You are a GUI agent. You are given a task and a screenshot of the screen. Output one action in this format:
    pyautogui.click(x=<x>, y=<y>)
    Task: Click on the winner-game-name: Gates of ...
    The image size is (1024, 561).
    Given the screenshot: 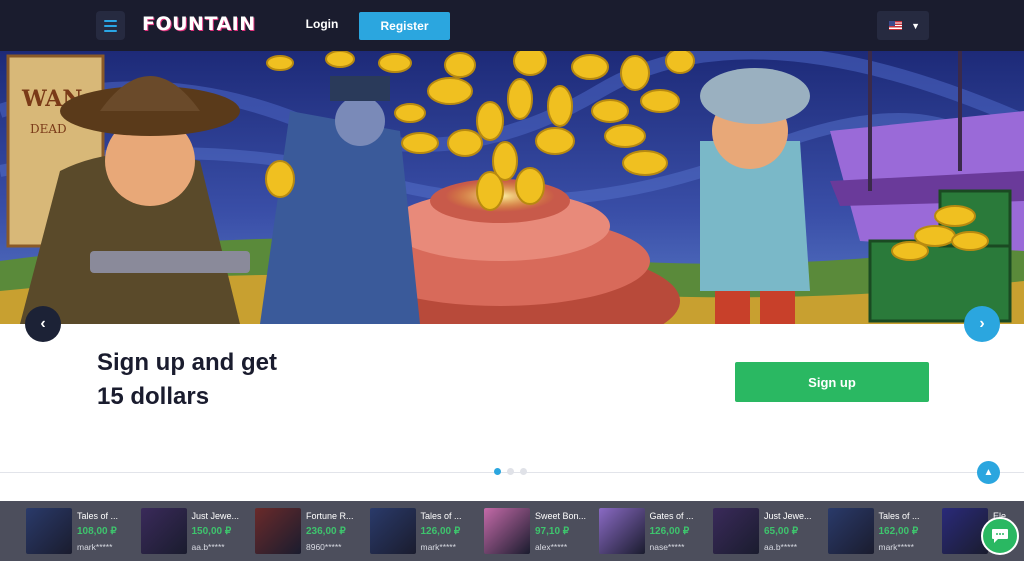 What is the action you would take?
    pyautogui.click(x=671, y=516)
    